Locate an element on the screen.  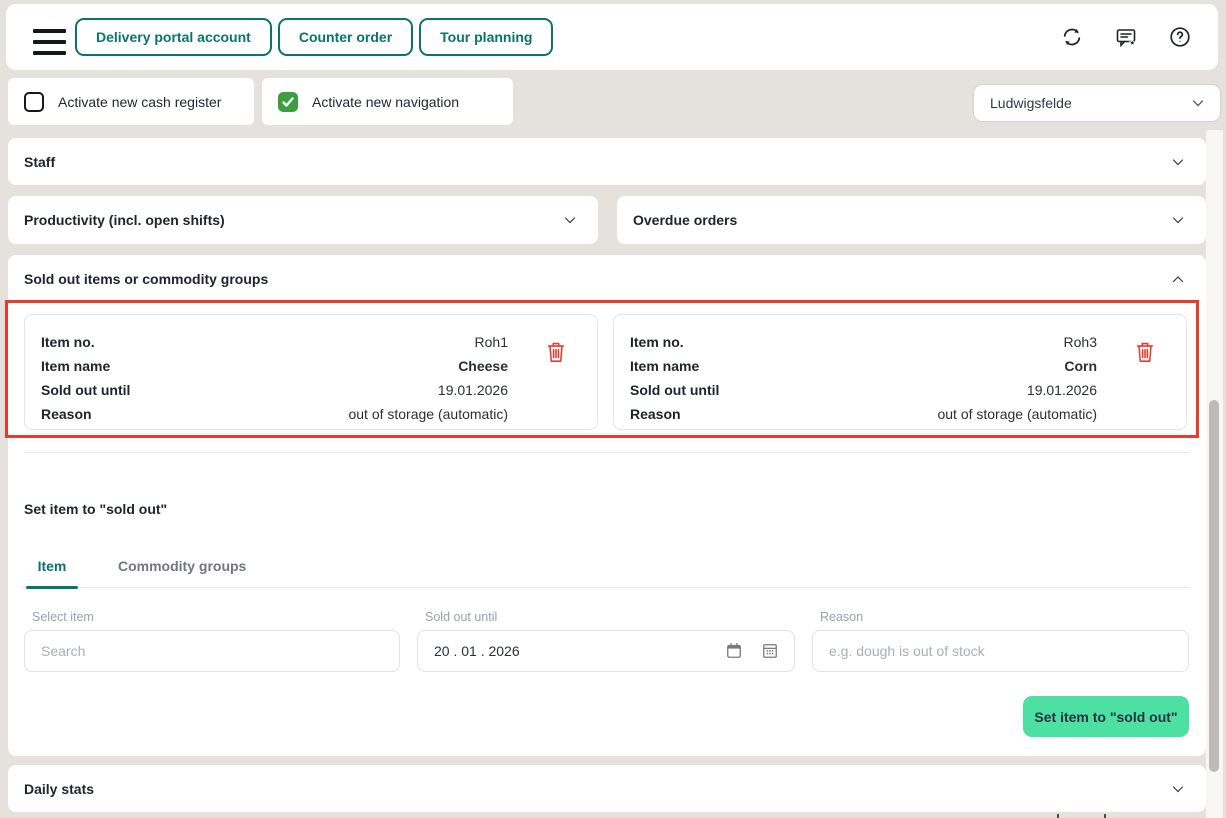
select-item-field is located at coordinates (212, 651).